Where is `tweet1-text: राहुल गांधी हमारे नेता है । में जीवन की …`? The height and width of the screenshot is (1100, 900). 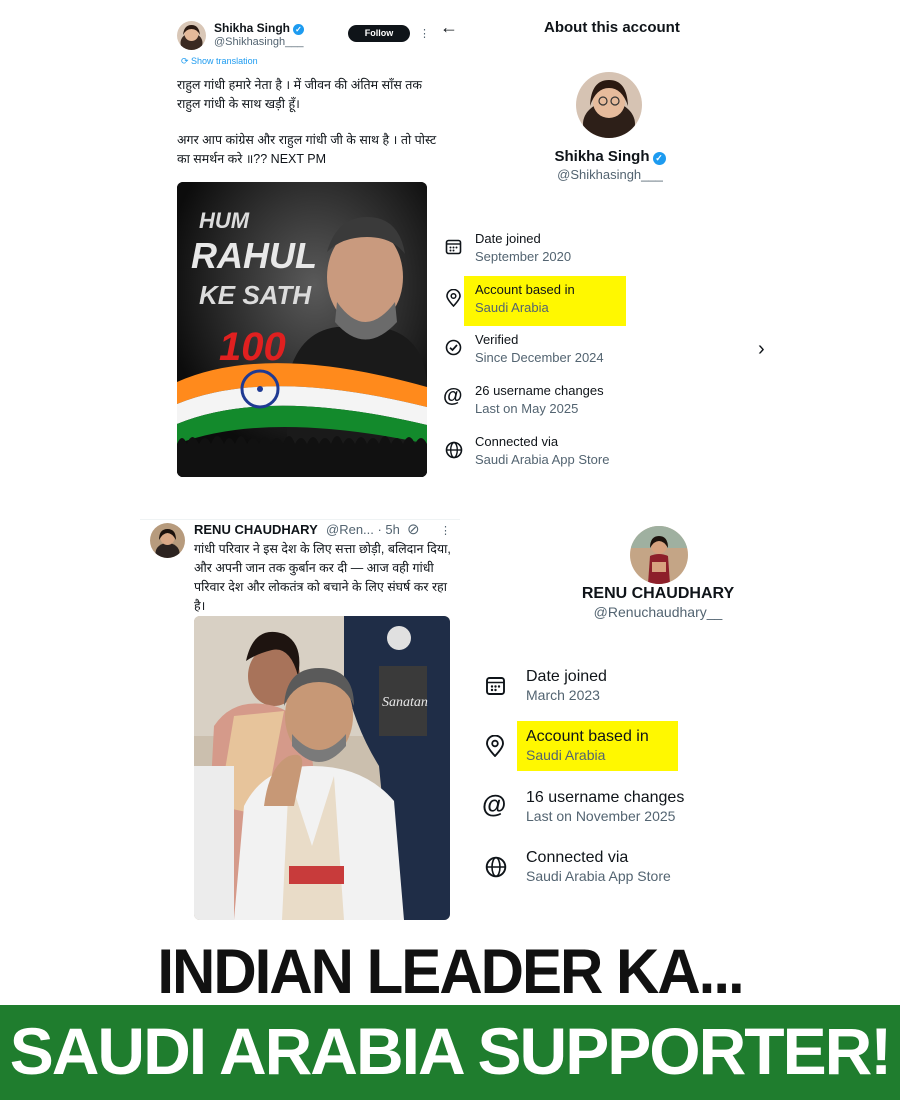 tweet1-text: राहुल गांधी हमारे नेता है । में जीवन की … is located at coordinates (307, 131).